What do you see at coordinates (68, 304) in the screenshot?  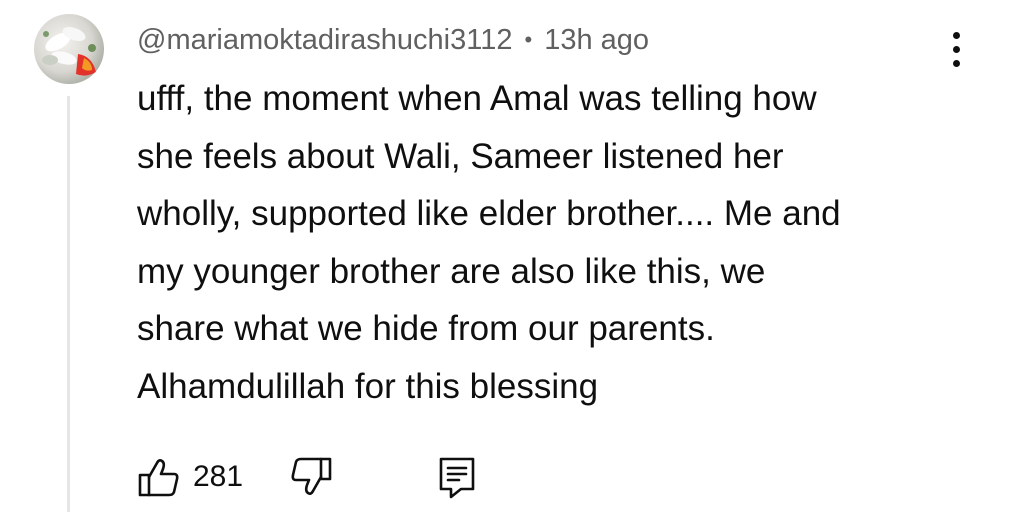 I see `thread-line` at bounding box center [68, 304].